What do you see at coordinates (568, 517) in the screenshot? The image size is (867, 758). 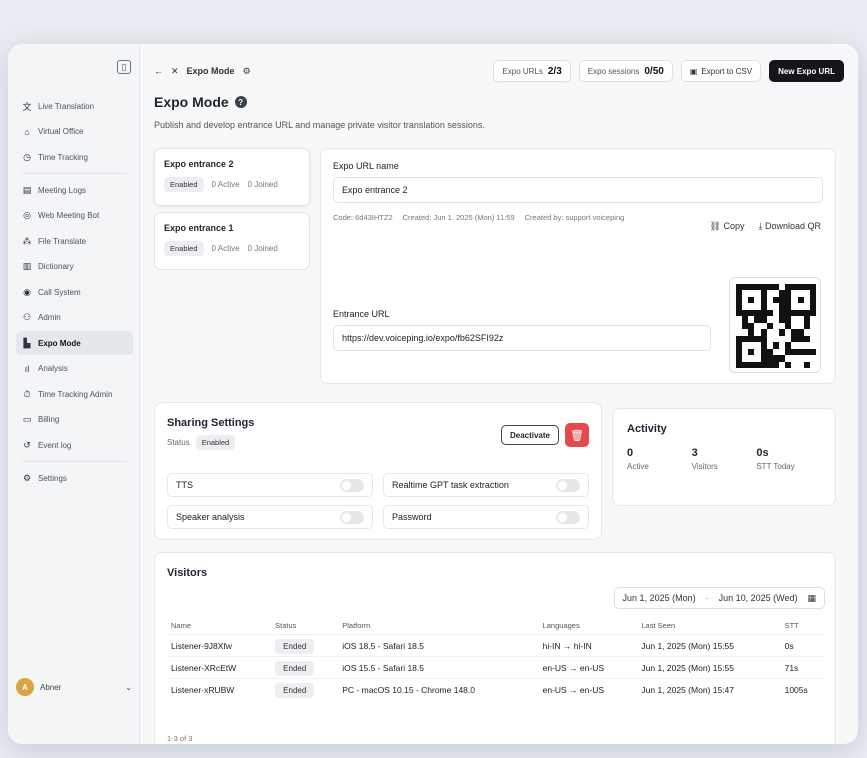 I see `password-switch` at bounding box center [568, 517].